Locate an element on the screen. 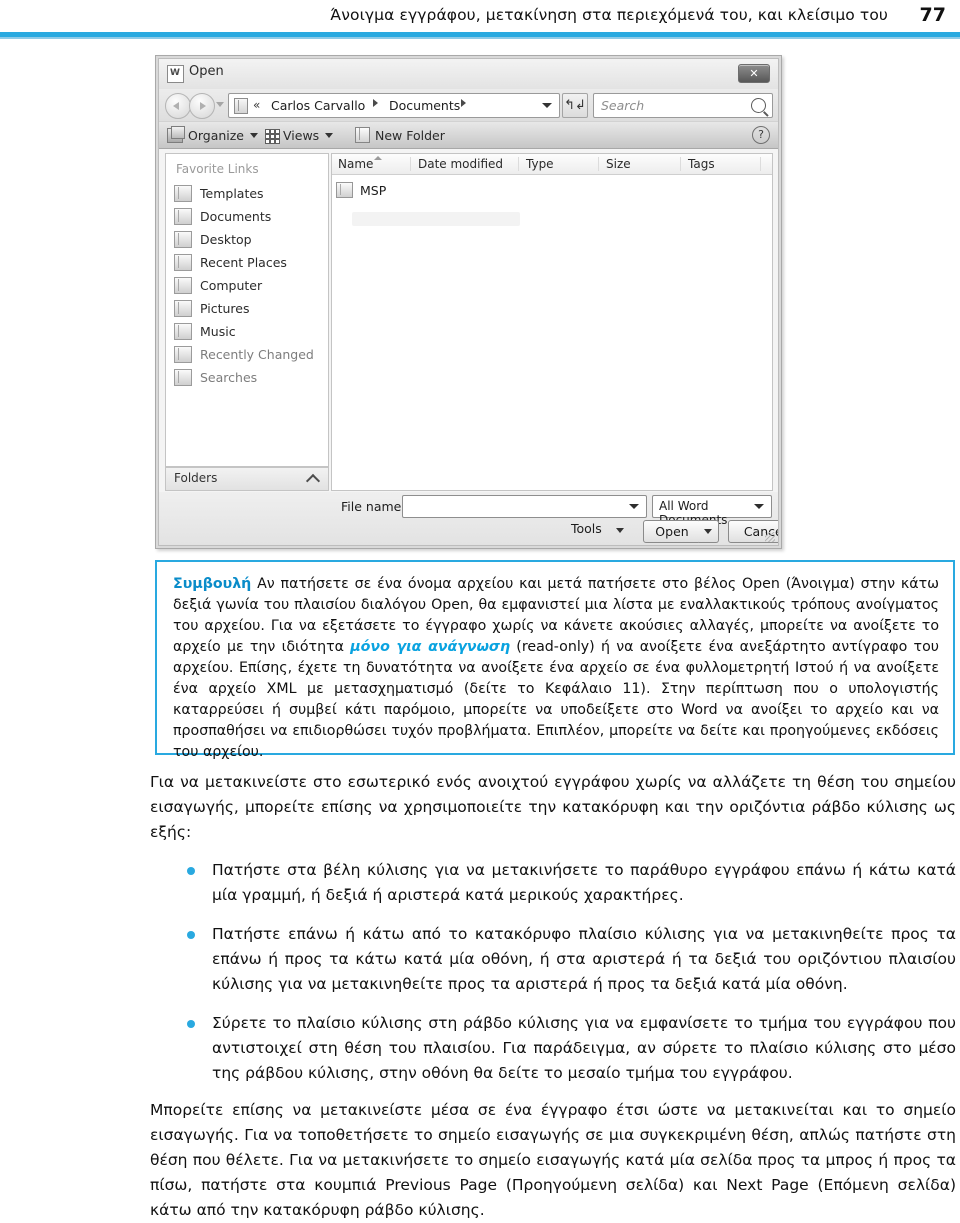  breadcrumb-overflow-icon: « is located at coordinates (256, 105).